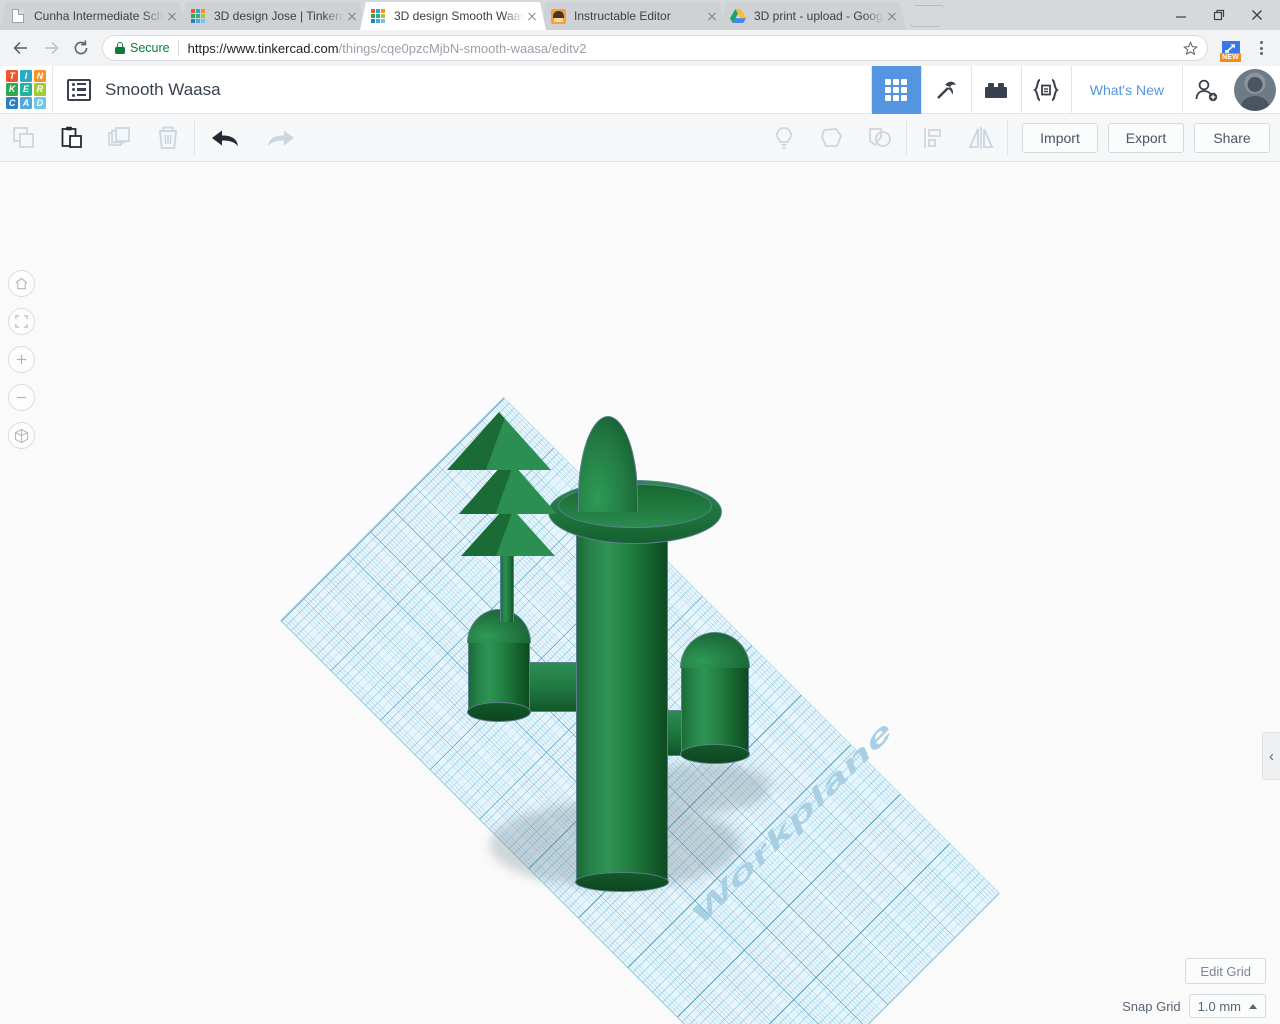  I want to click on page-title: Smooth Waasa, so click(163, 89).